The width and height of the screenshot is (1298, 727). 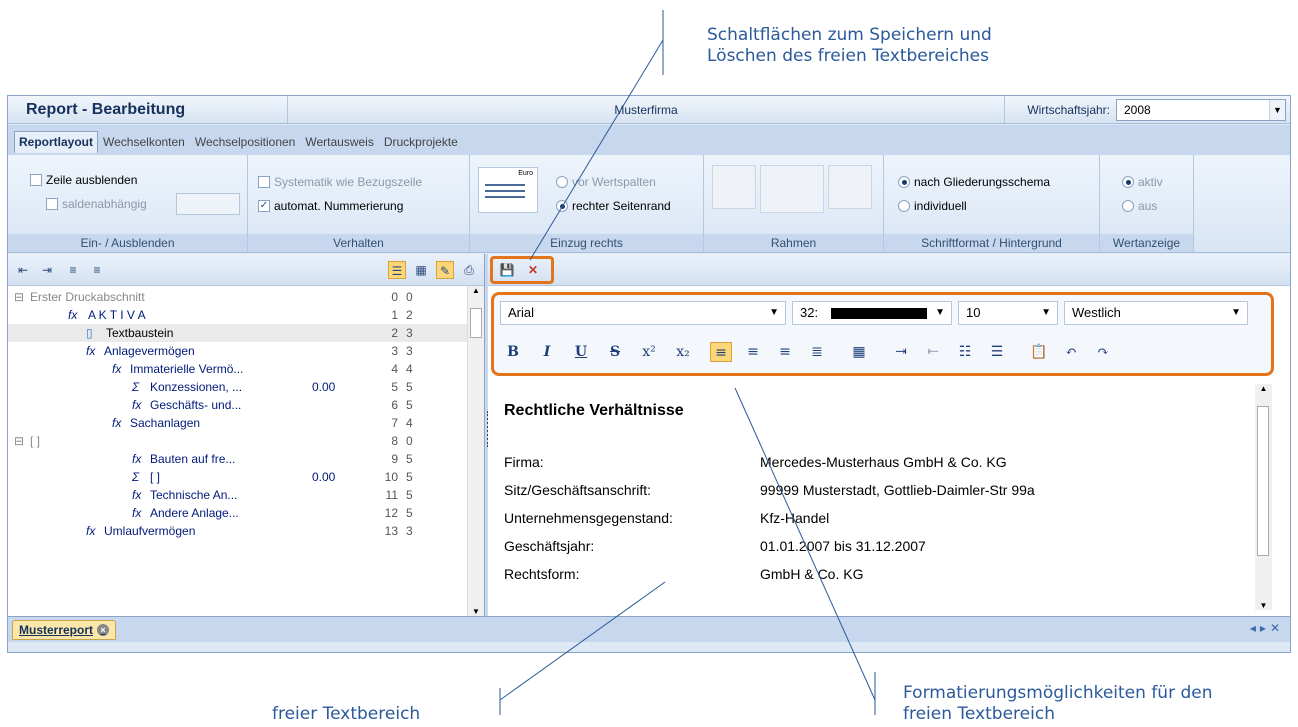 I want to click on size-select: 10 ▼, so click(x=1008, y=313).